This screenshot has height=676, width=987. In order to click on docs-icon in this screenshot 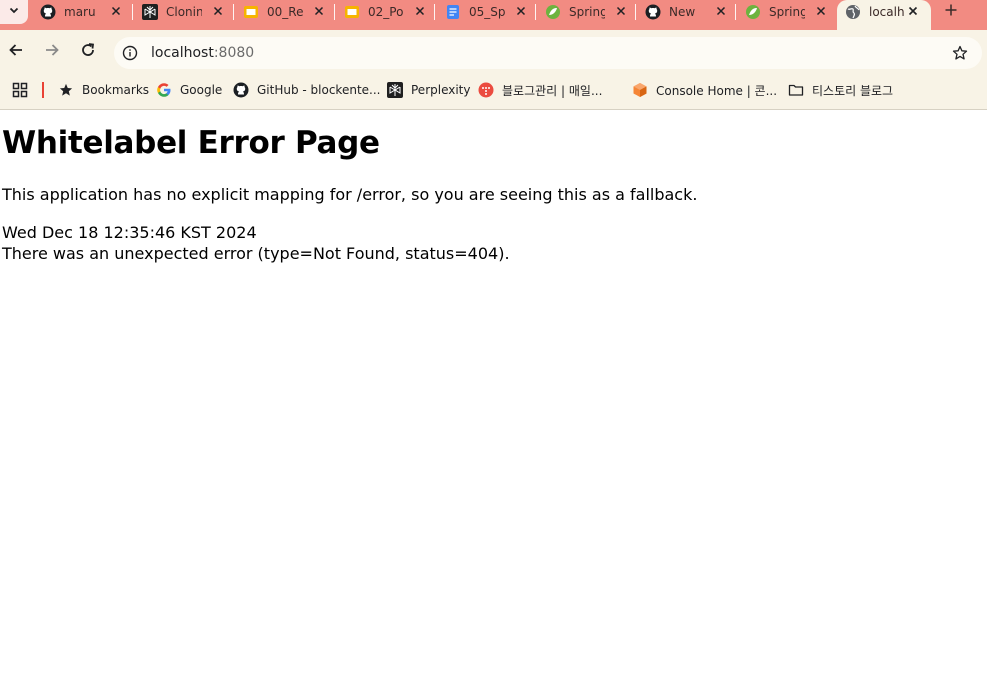, I will do `click(453, 12)`.